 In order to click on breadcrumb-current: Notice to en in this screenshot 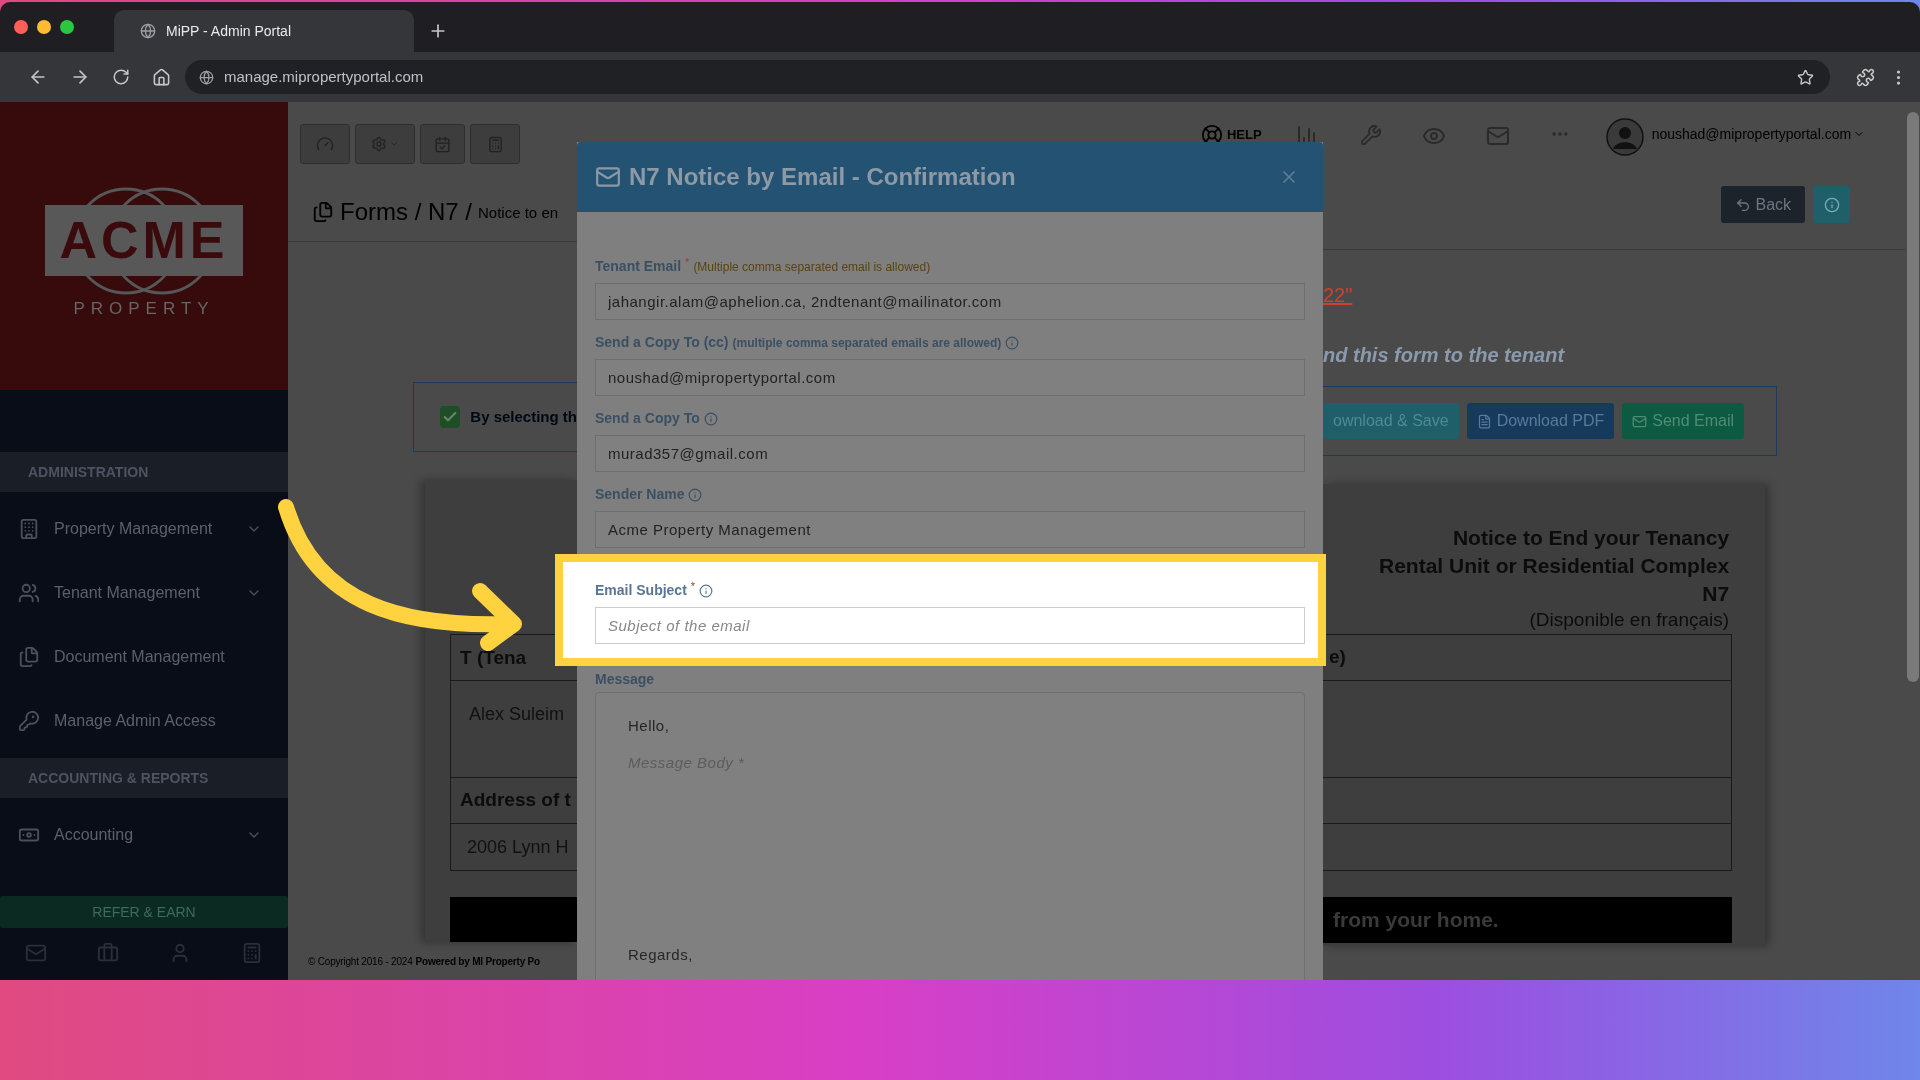, I will do `click(518, 213)`.